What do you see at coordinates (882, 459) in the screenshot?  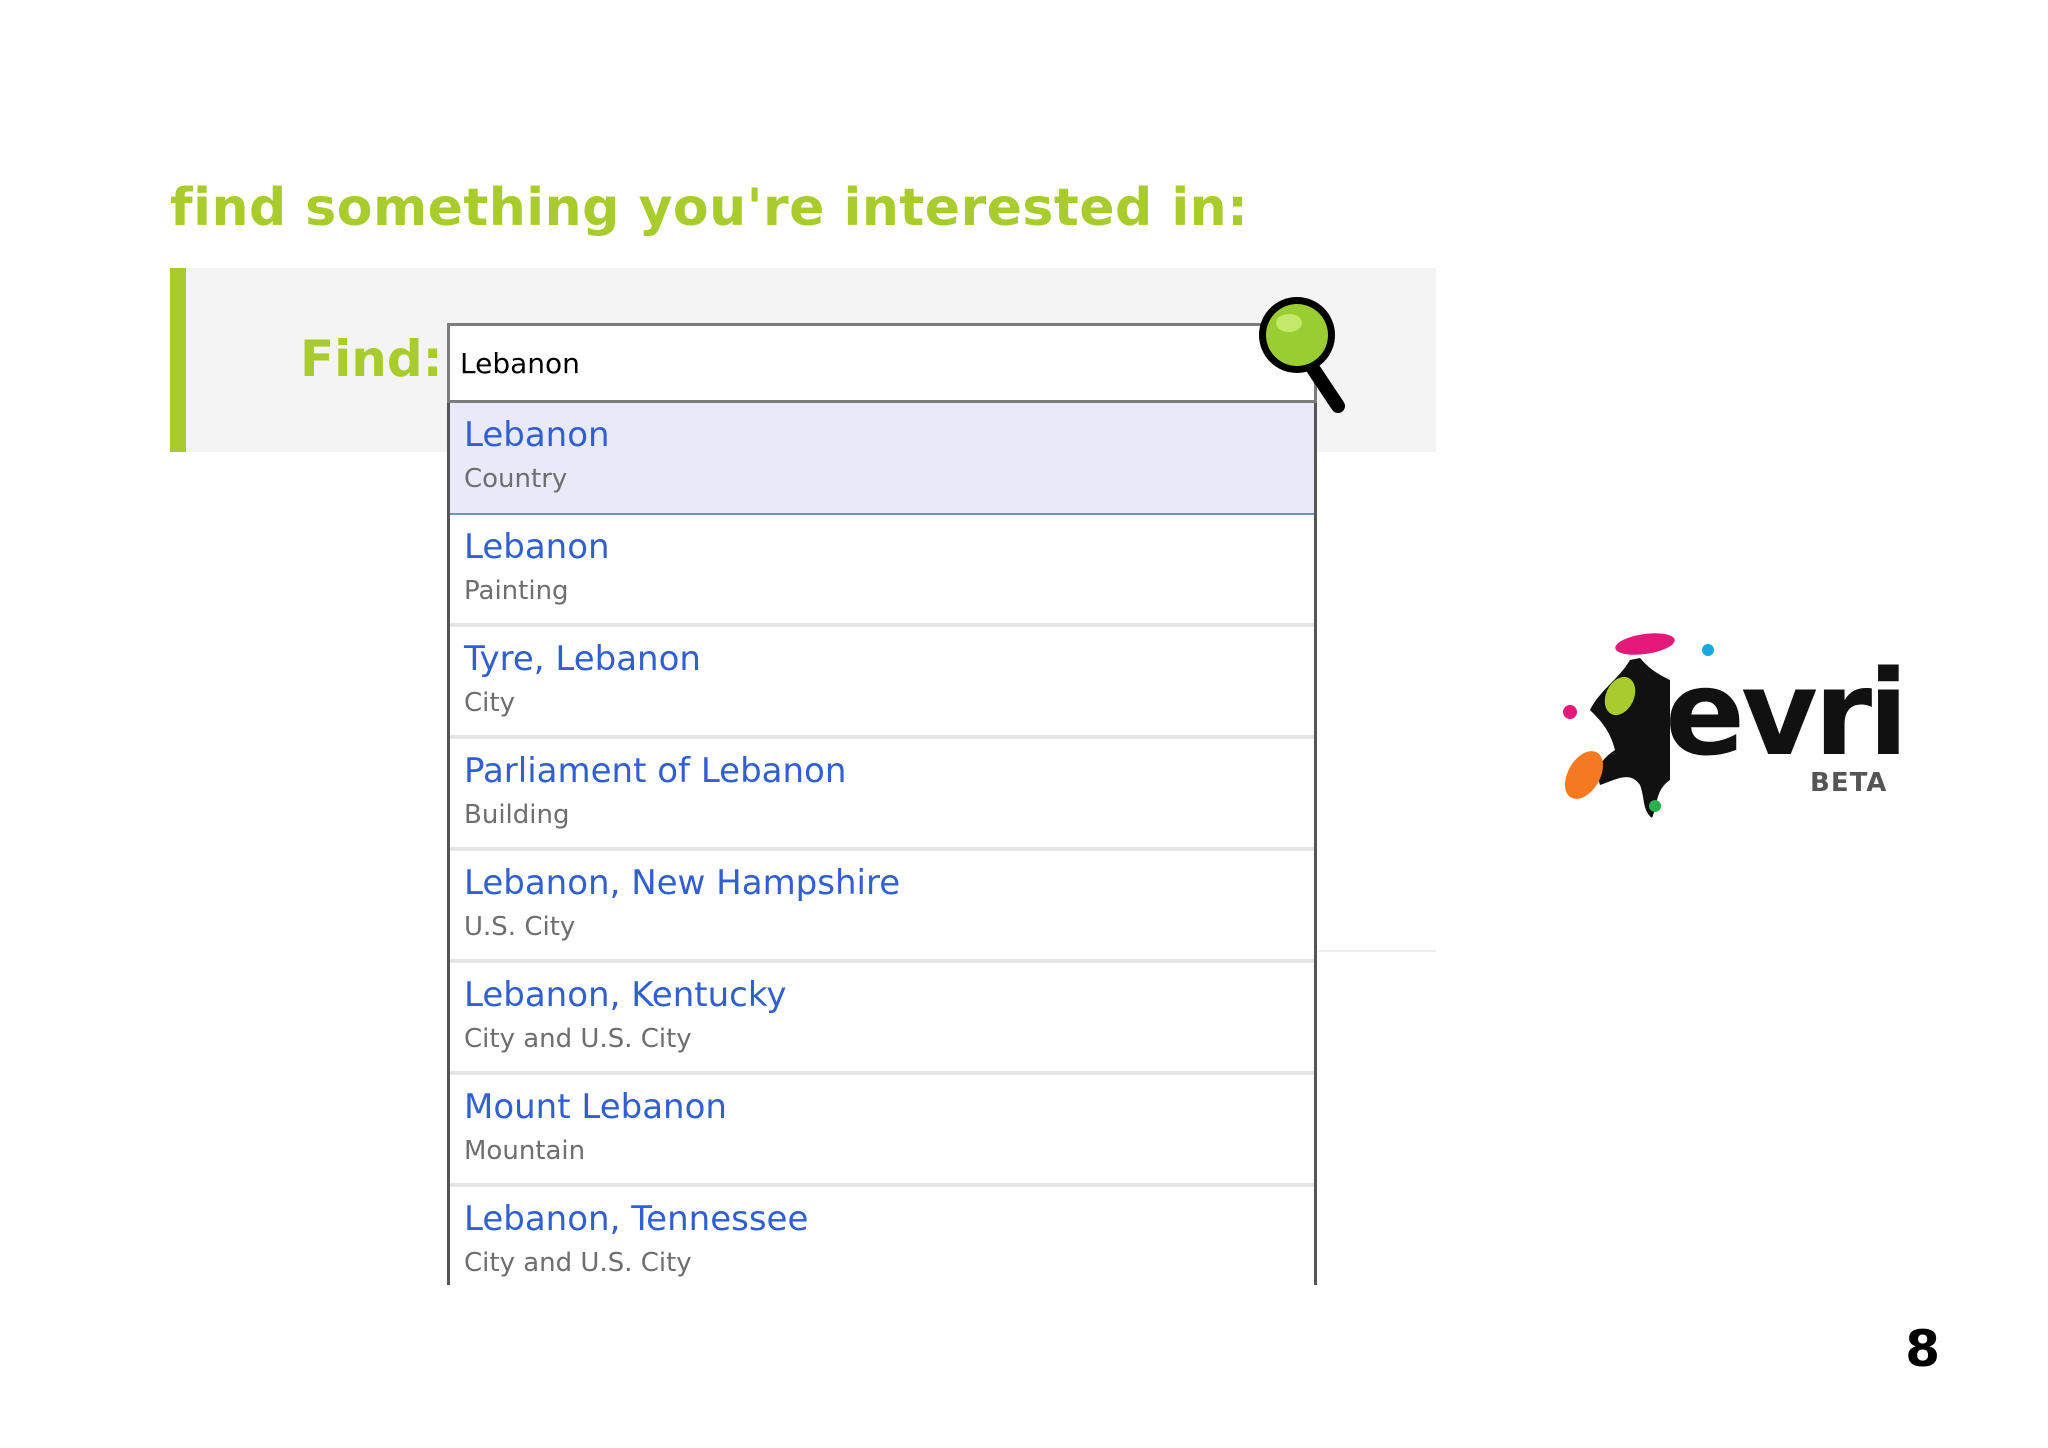 I see `suggestion-item: Lebanon Country` at bounding box center [882, 459].